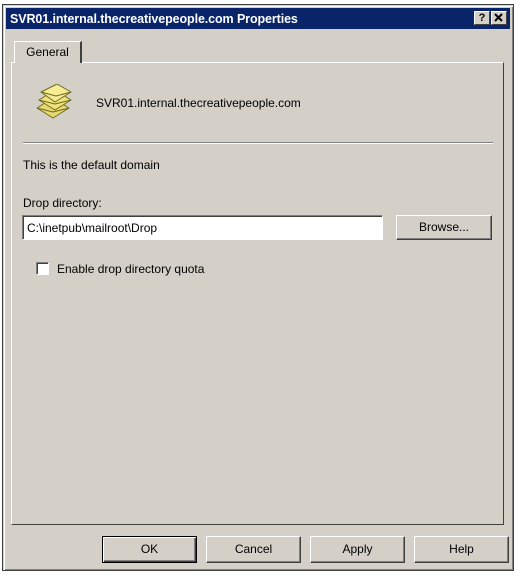 This screenshot has height=575, width=516. I want to click on enable-quota-label: Enable drop directory quota, so click(130, 269).